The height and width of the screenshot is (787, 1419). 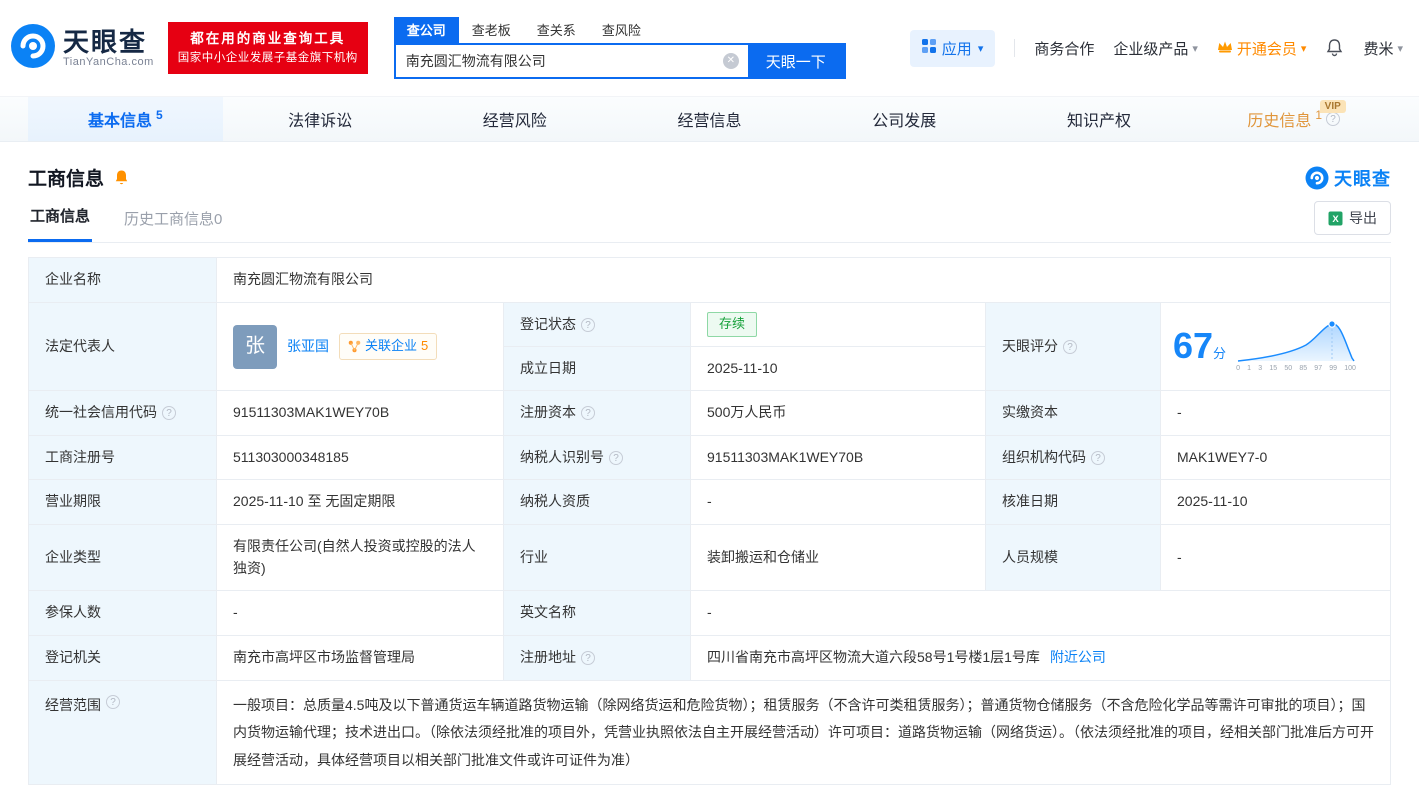 What do you see at coordinates (556, 30) in the screenshot?
I see `search-tab-relation: 查关系` at bounding box center [556, 30].